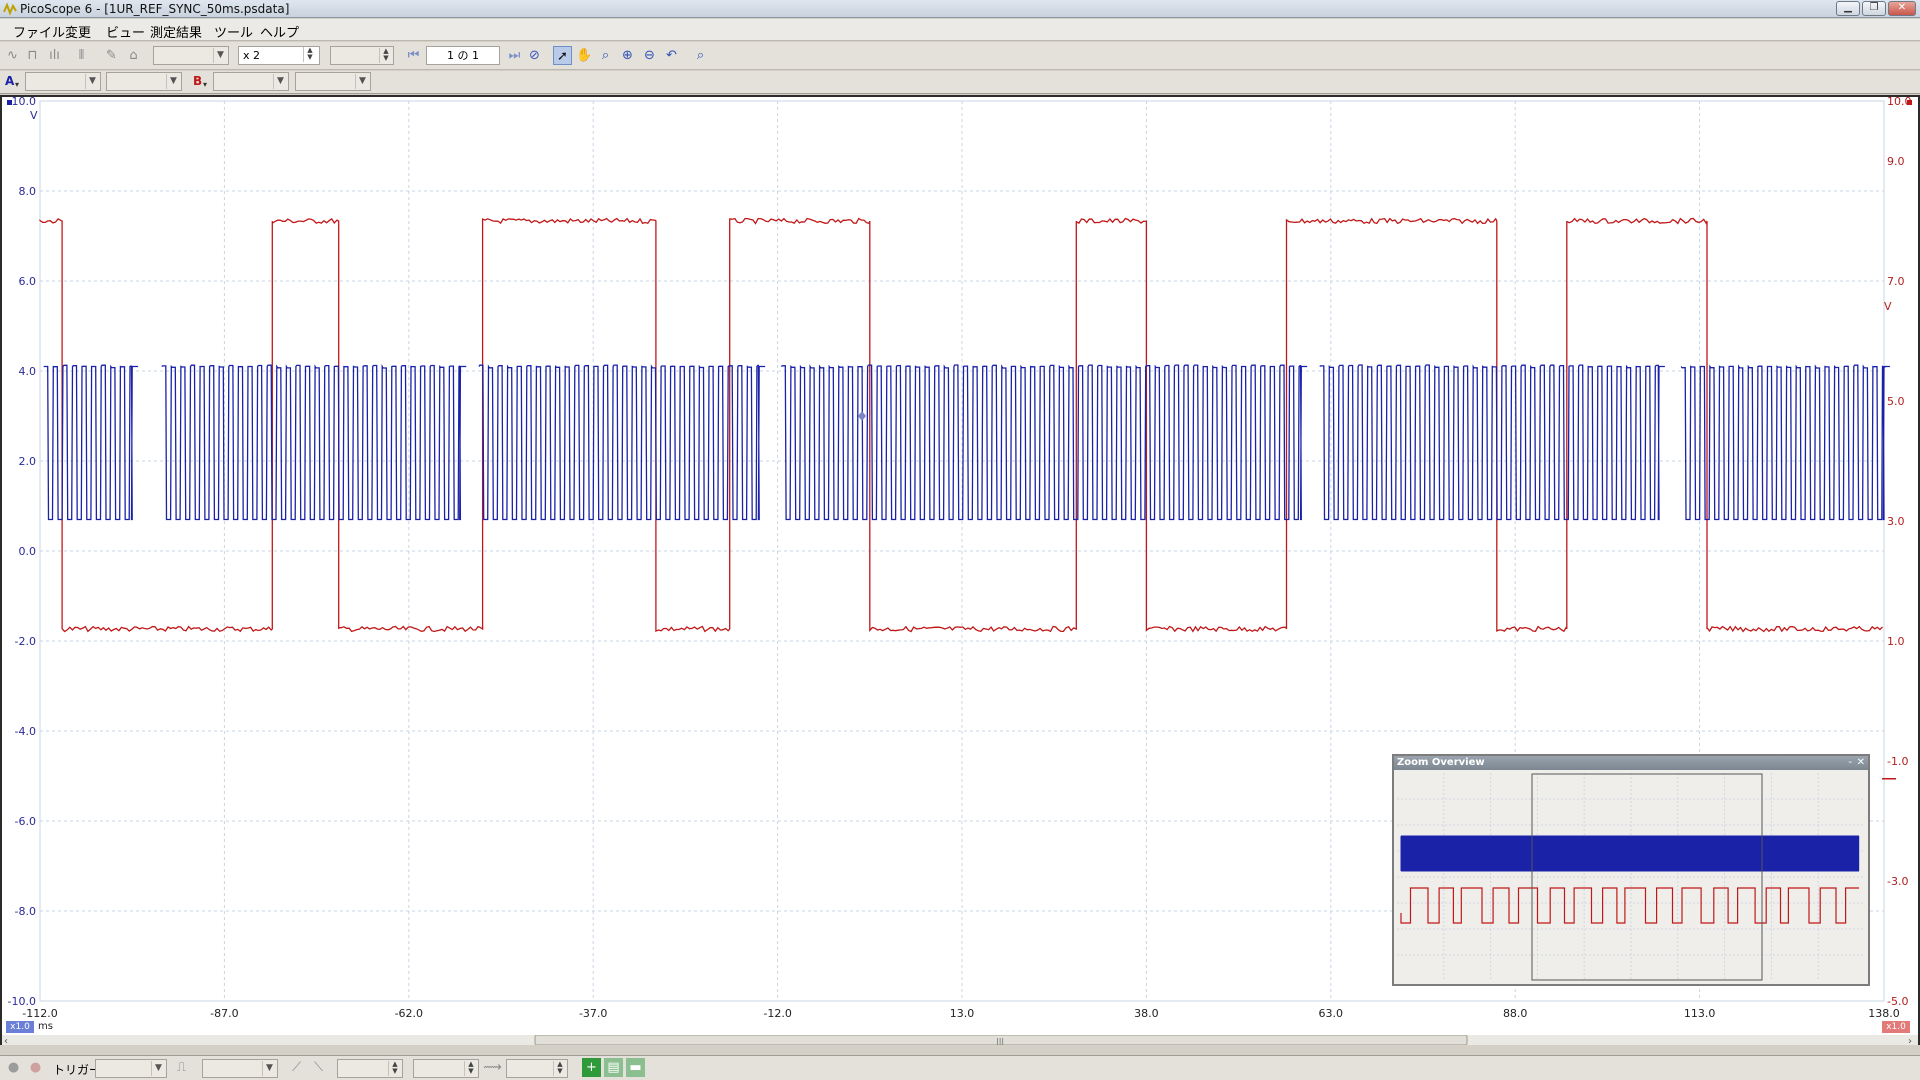  Describe the element at coordinates (39, 31) in the screenshot. I see `menu-file: ファイル` at that location.